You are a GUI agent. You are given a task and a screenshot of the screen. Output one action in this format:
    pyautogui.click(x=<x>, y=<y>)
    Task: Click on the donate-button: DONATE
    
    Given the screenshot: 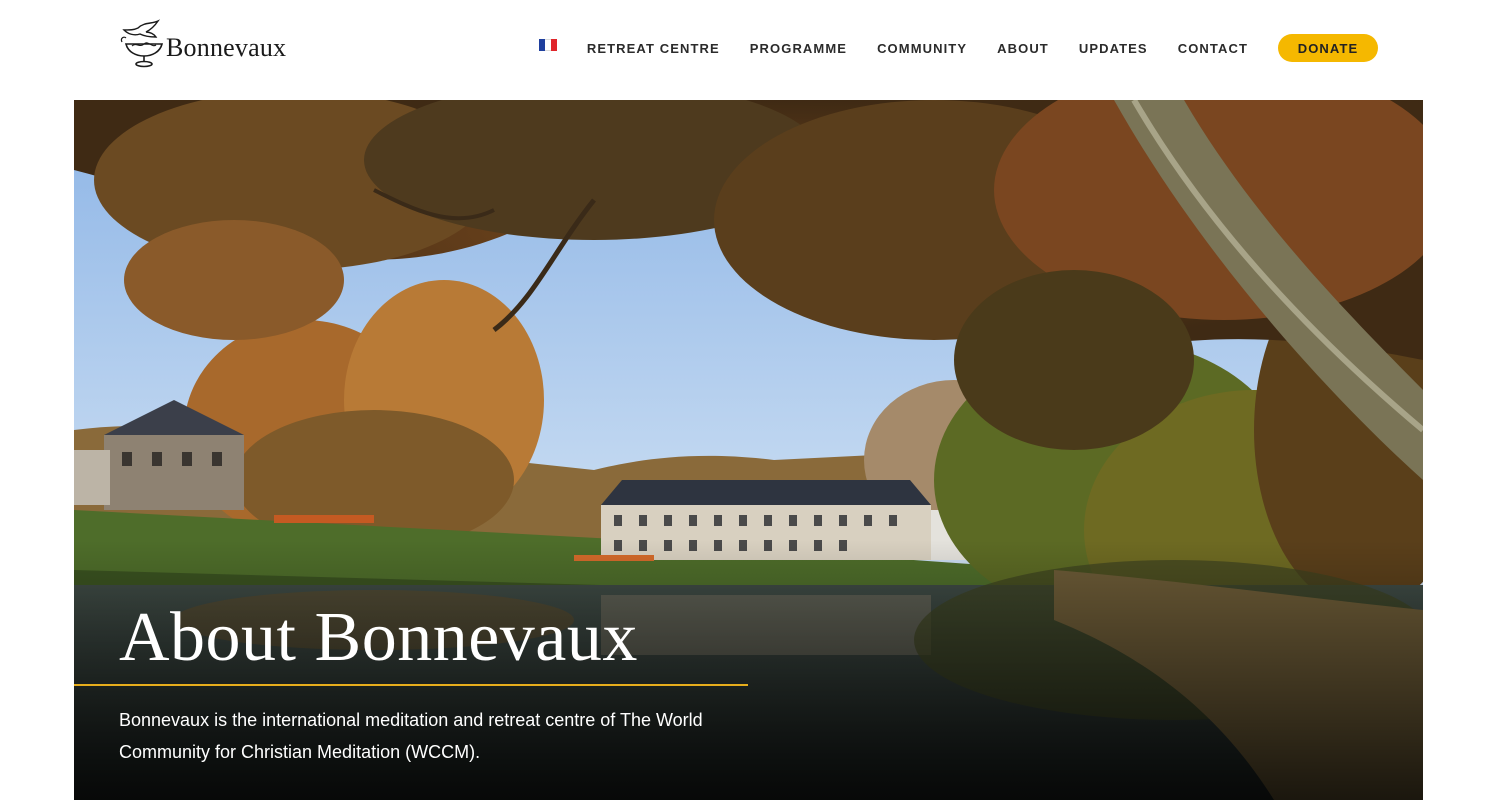 What is the action you would take?
    pyautogui.click(x=1328, y=48)
    